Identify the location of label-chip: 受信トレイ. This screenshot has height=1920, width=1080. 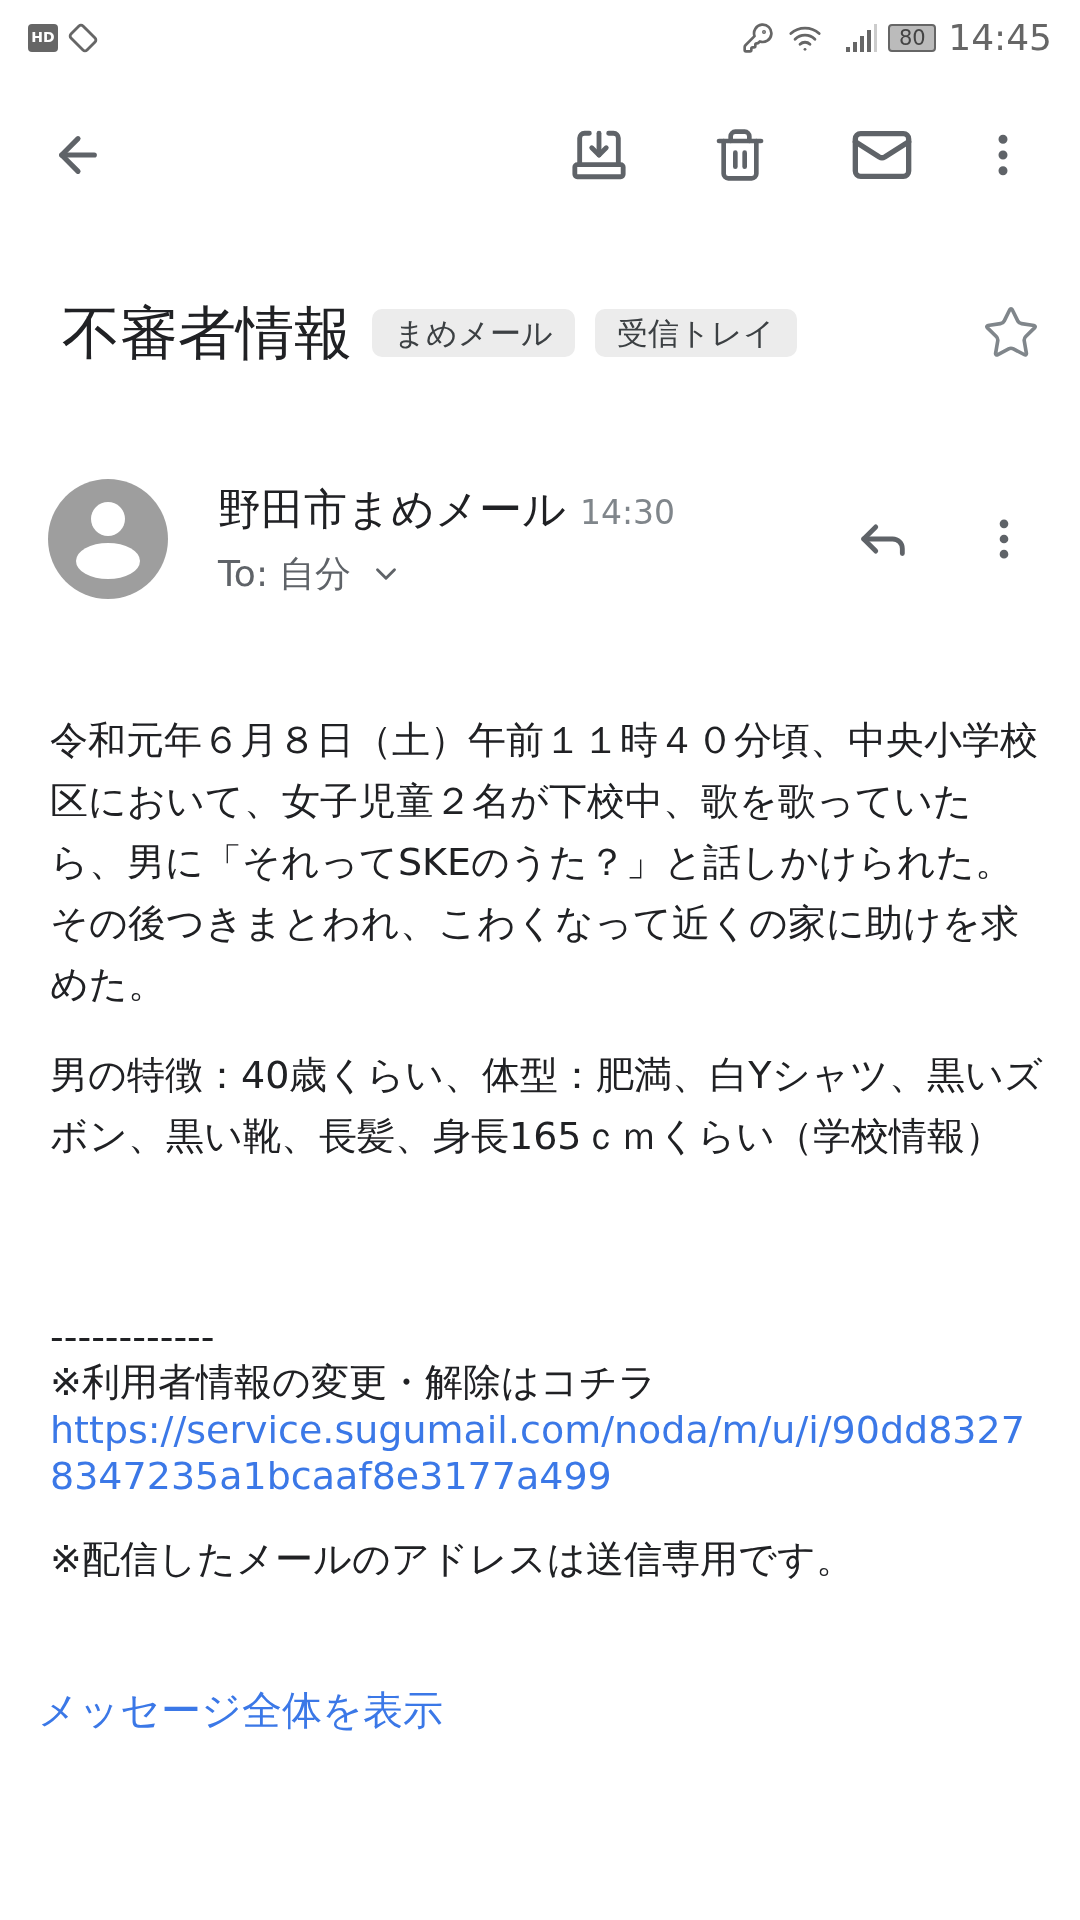
(696, 333).